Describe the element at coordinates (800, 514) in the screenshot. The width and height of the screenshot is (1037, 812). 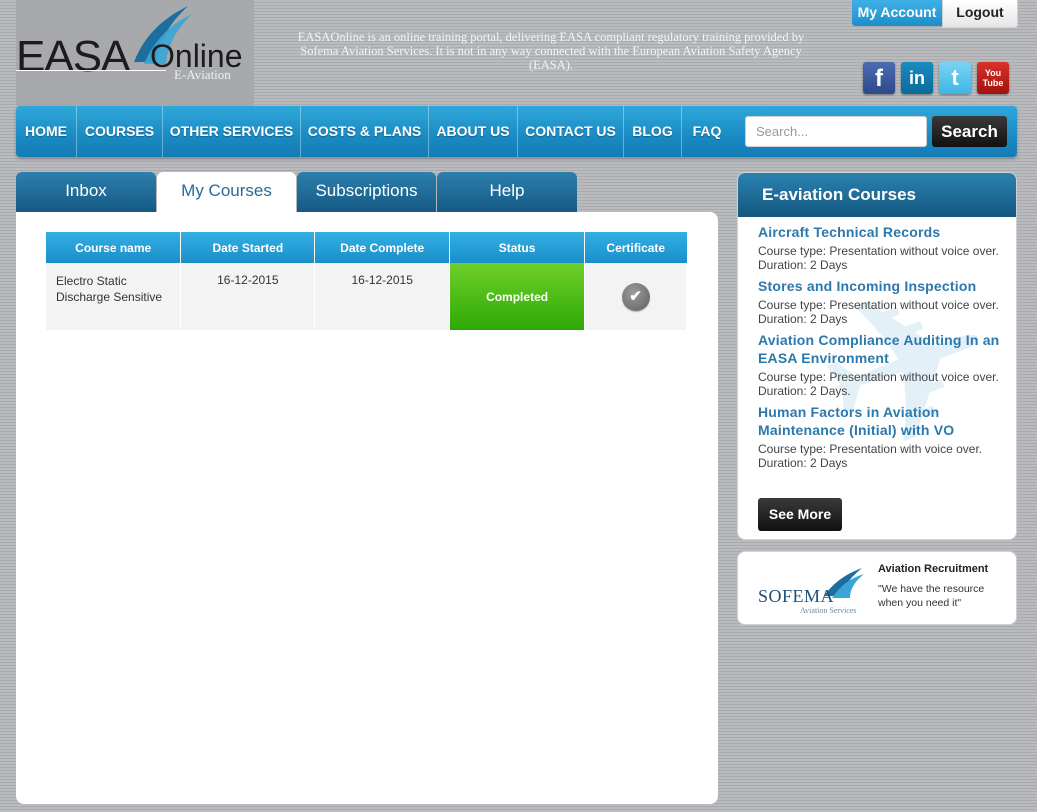
I see `see-more-button: See More` at that location.